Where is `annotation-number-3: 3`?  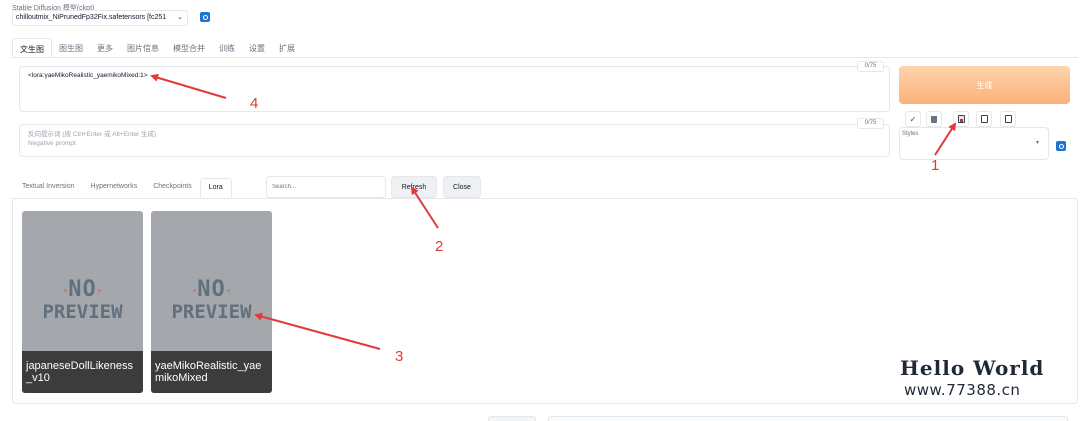 annotation-number-3: 3 is located at coordinates (399, 356).